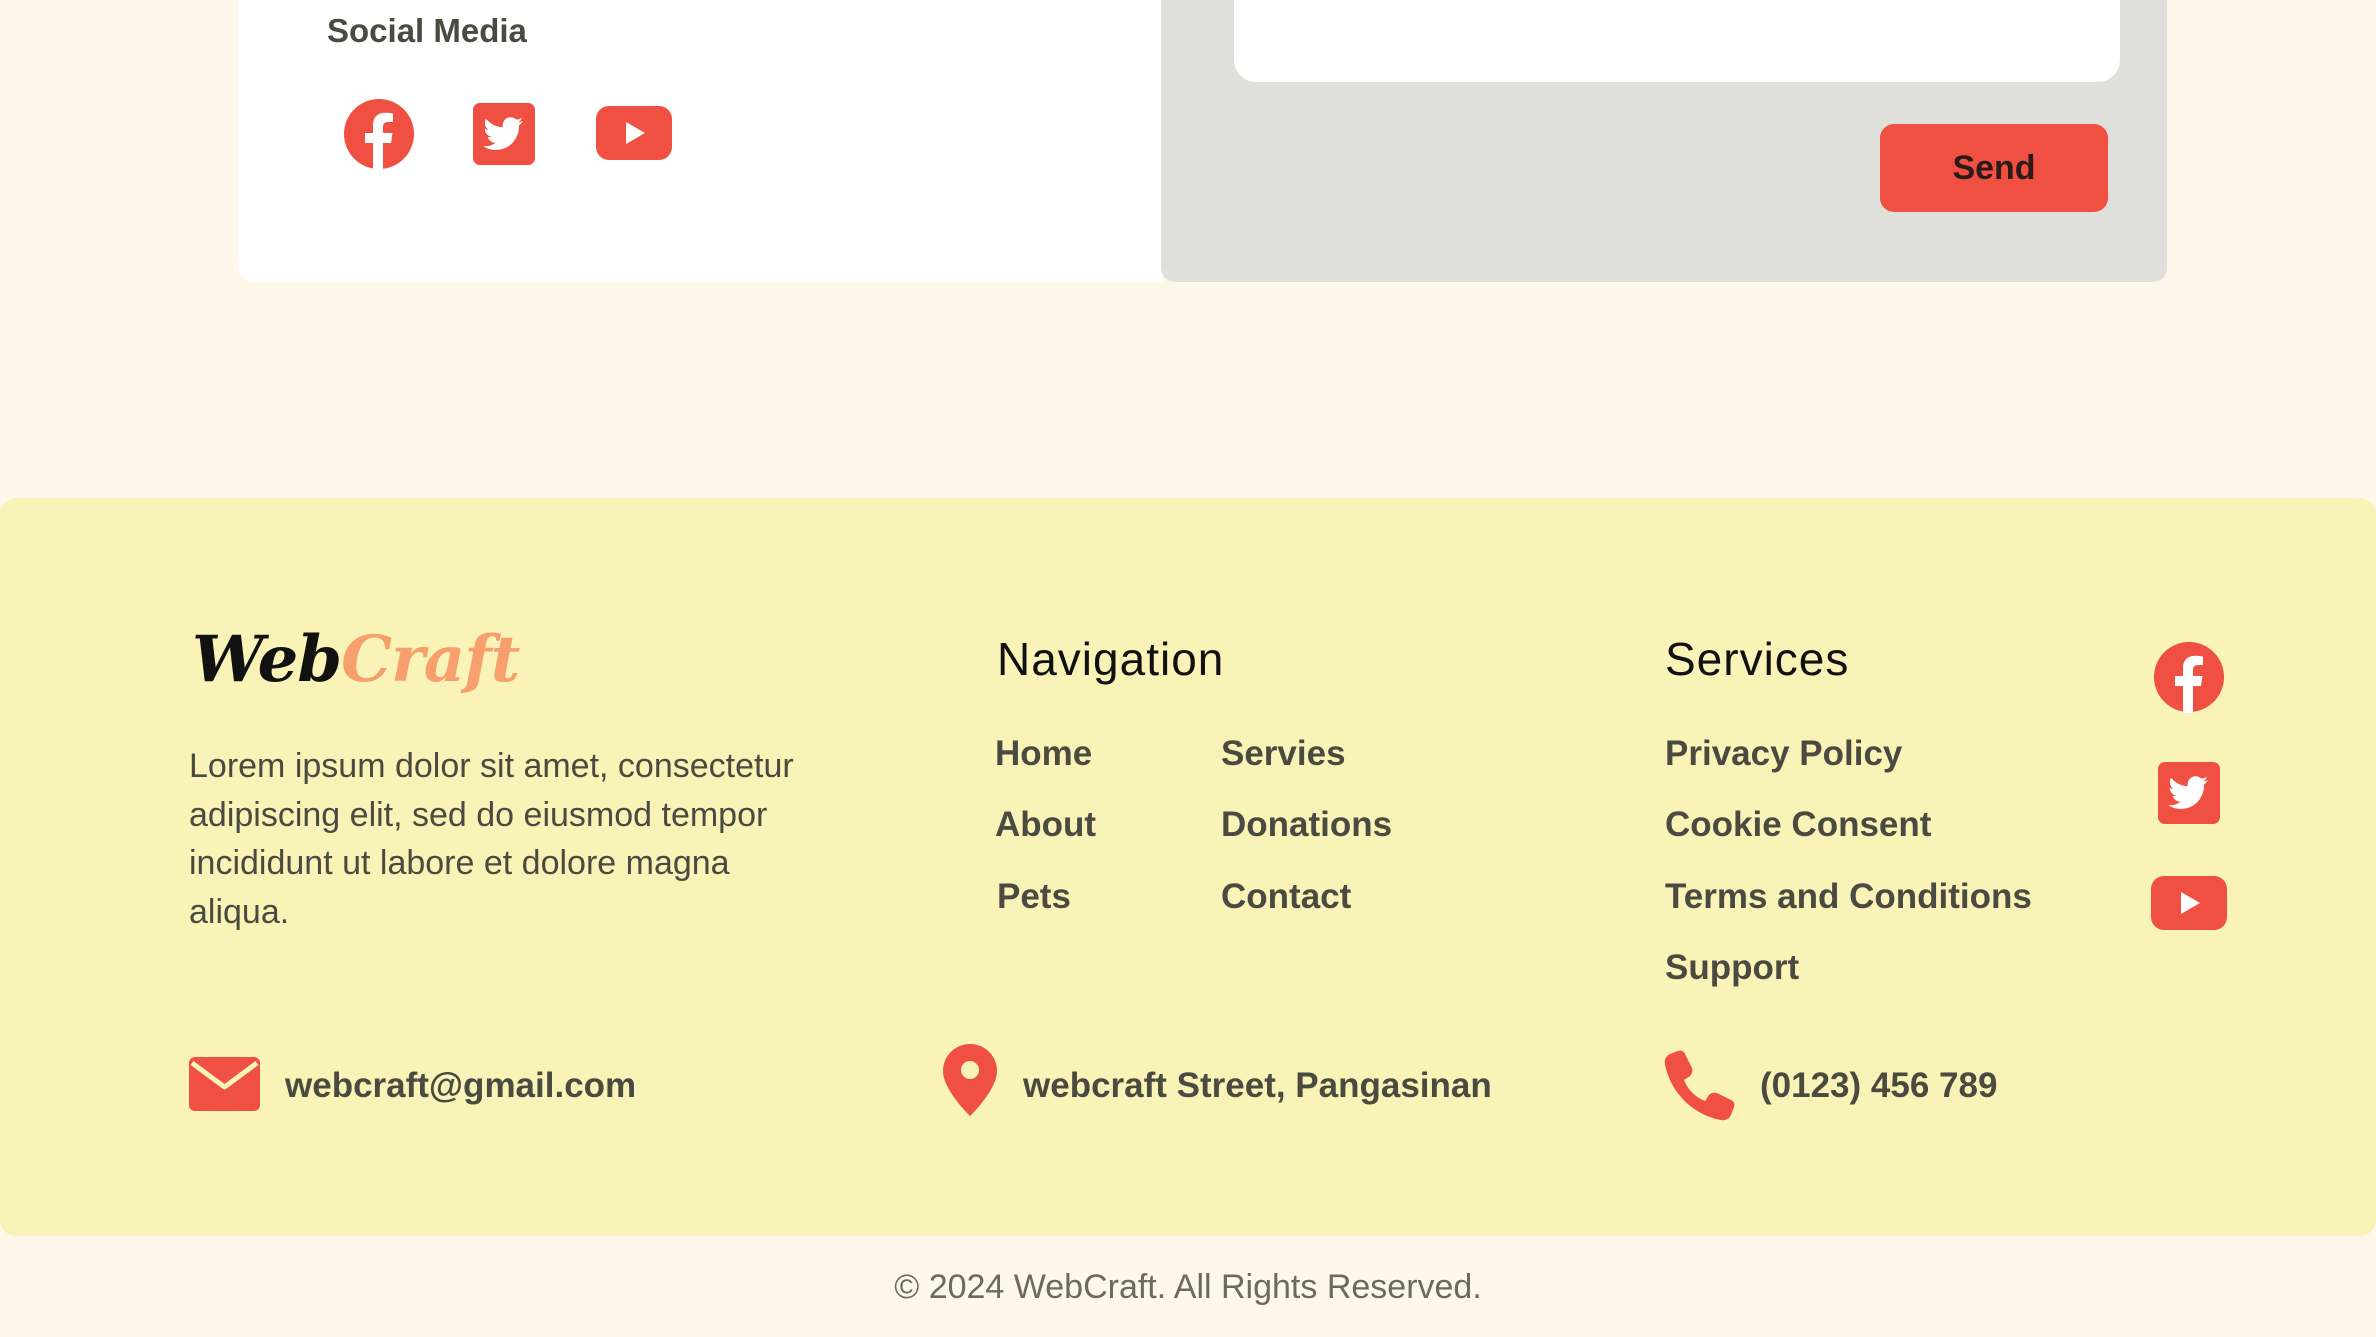 Image resolution: width=2376 pixels, height=1337 pixels. I want to click on service-link-support: Support, so click(1732, 968).